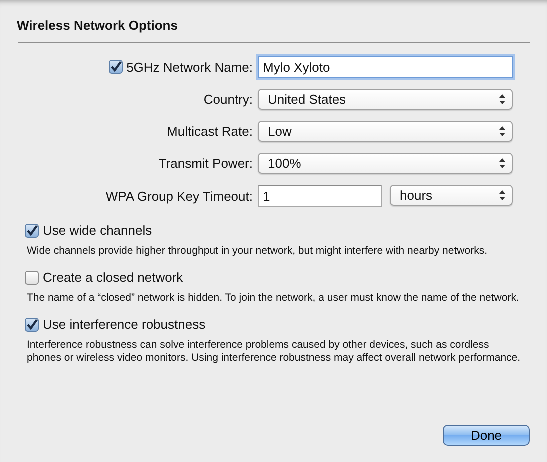 The image size is (547, 462). I want to click on field-label: WPA Group Key Timeout:, so click(179, 196).